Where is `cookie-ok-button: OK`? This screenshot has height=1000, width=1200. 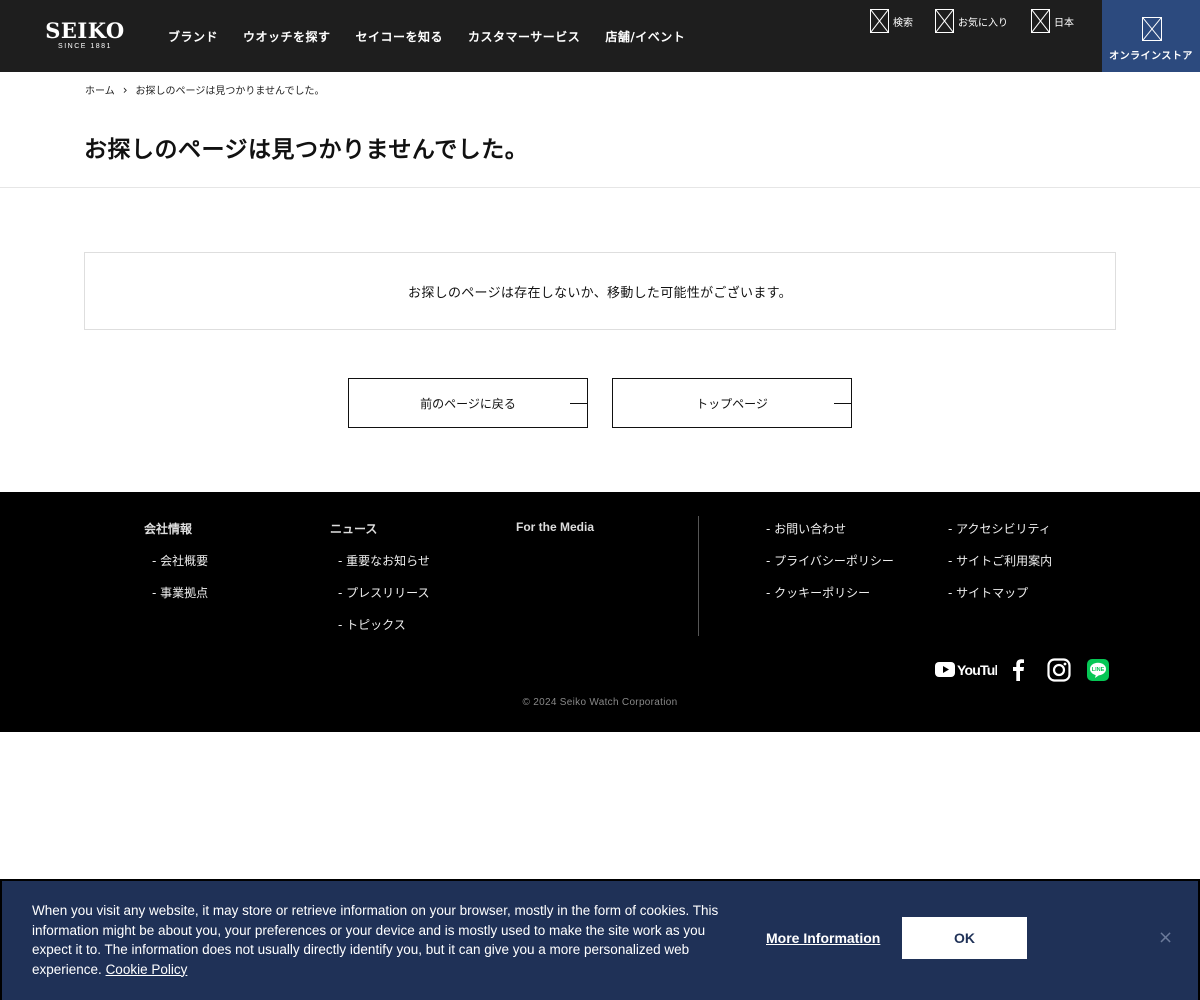 cookie-ok-button: OK is located at coordinates (964, 938).